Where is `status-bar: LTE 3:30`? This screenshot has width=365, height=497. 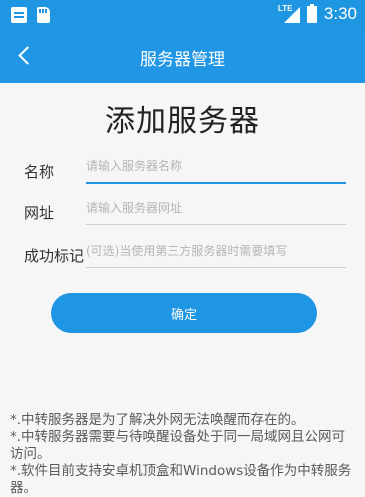 status-bar: LTE 3:30 is located at coordinates (182, 15).